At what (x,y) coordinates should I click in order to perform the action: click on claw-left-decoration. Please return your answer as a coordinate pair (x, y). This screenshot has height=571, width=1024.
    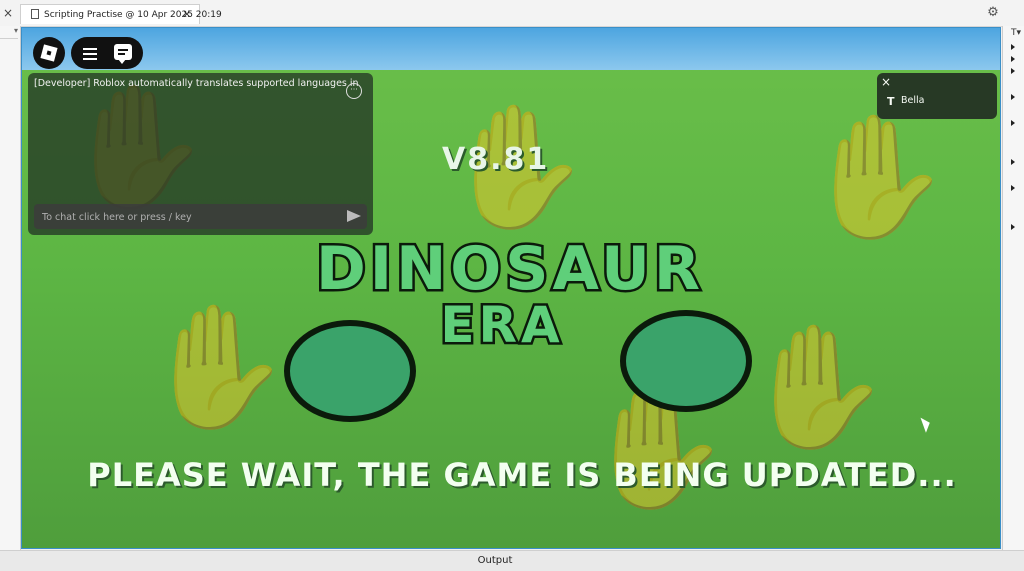
    Looking at the image, I should click on (350, 371).